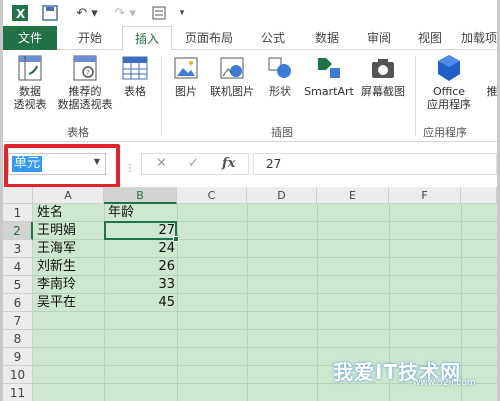  Describe the element at coordinates (140, 195) in the screenshot. I see `column-header-b: B` at that location.